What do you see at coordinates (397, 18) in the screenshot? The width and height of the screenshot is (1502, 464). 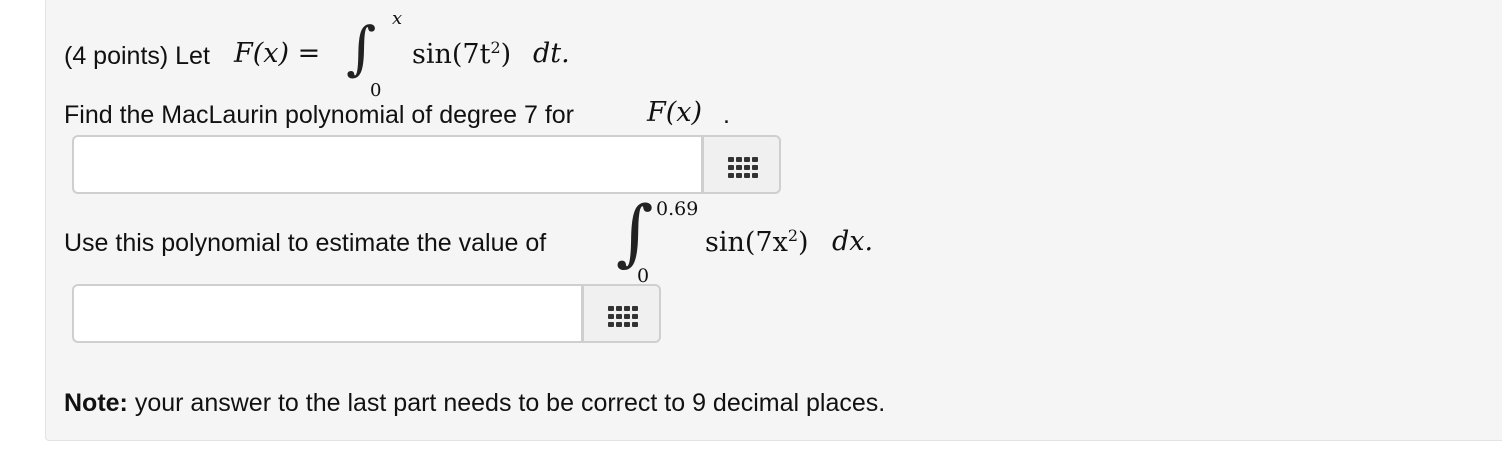 I see `integral-upper-limit: x` at bounding box center [397, 18].